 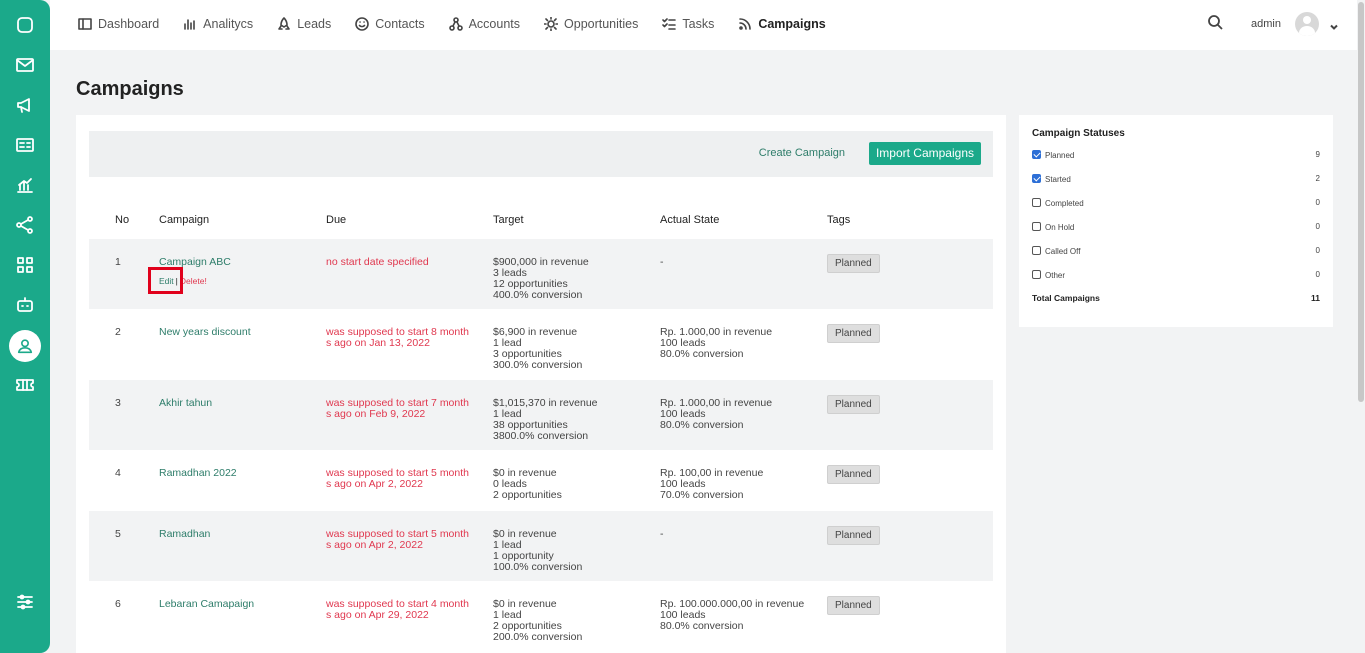 What do you see at coordinates (494, 24) in the screenshot?
I see `nav-label: Accounts` at bounding box center [494, 24].